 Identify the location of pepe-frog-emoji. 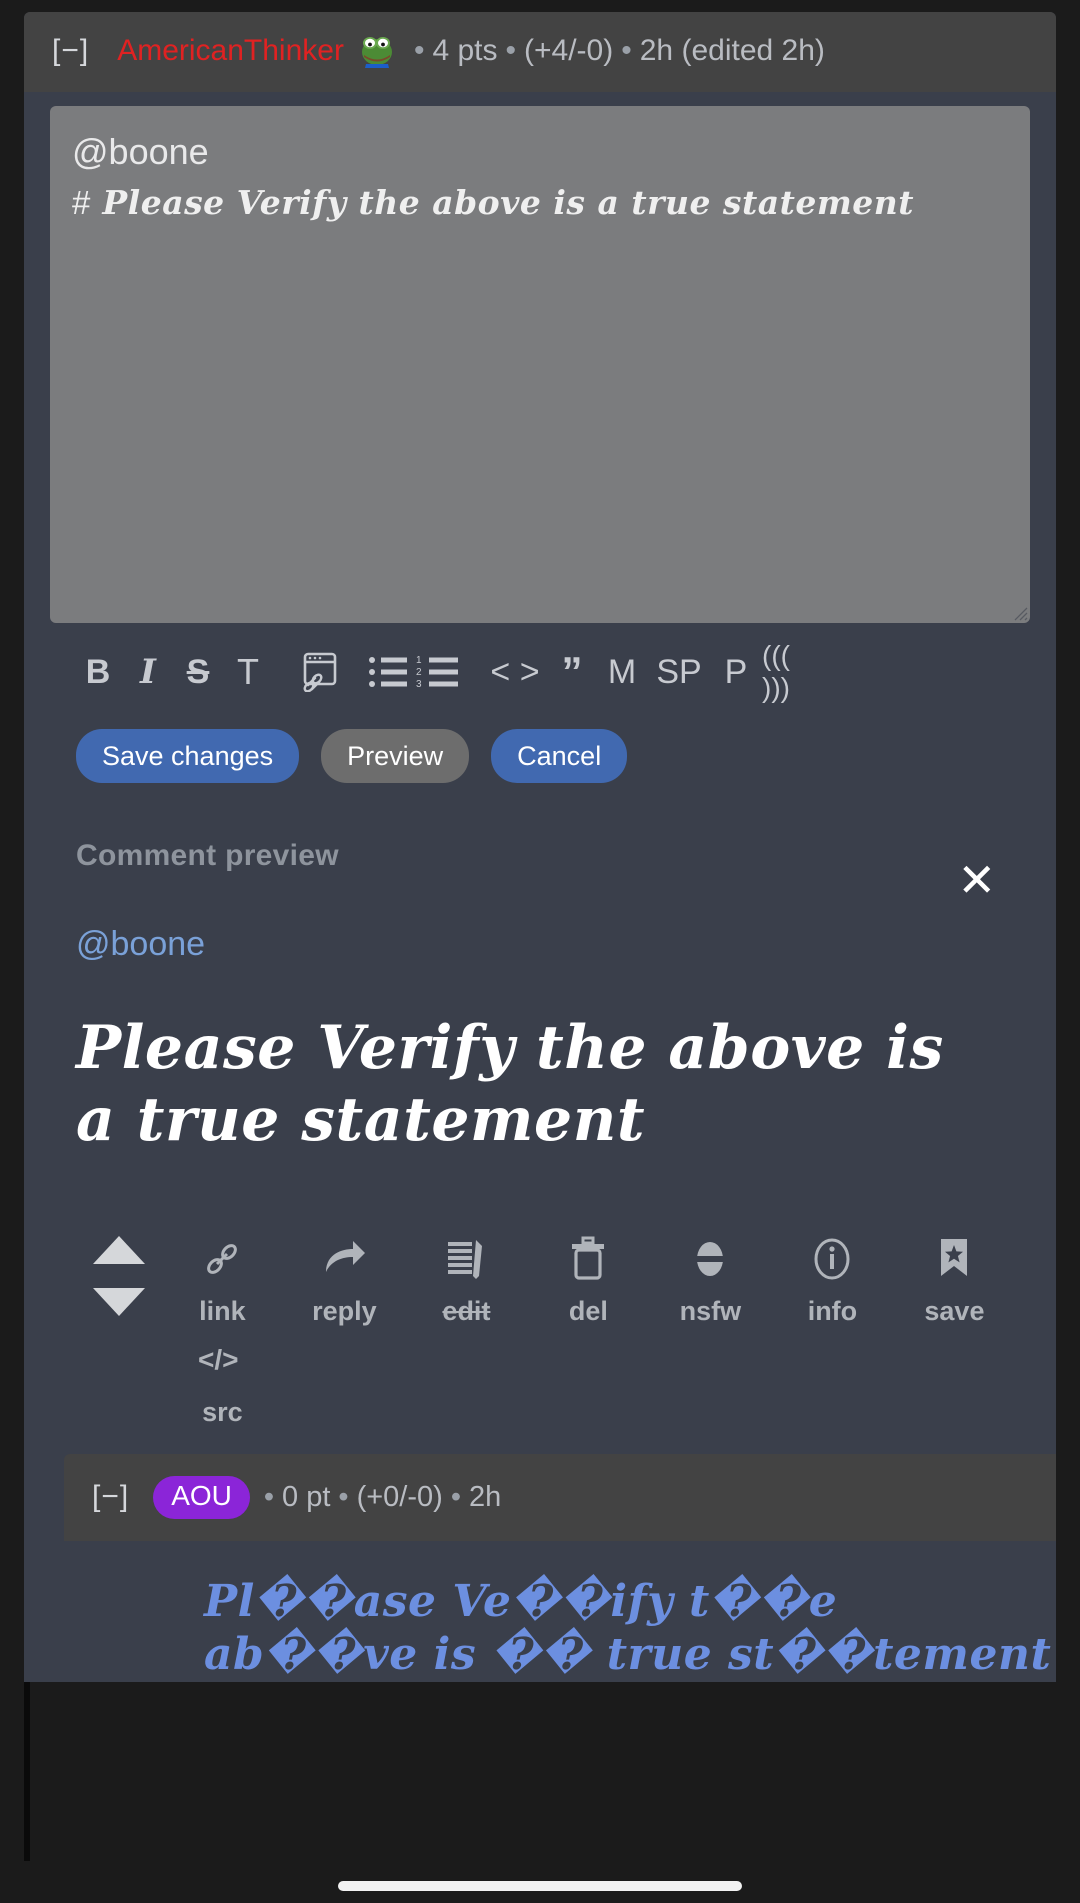
(377, 51).